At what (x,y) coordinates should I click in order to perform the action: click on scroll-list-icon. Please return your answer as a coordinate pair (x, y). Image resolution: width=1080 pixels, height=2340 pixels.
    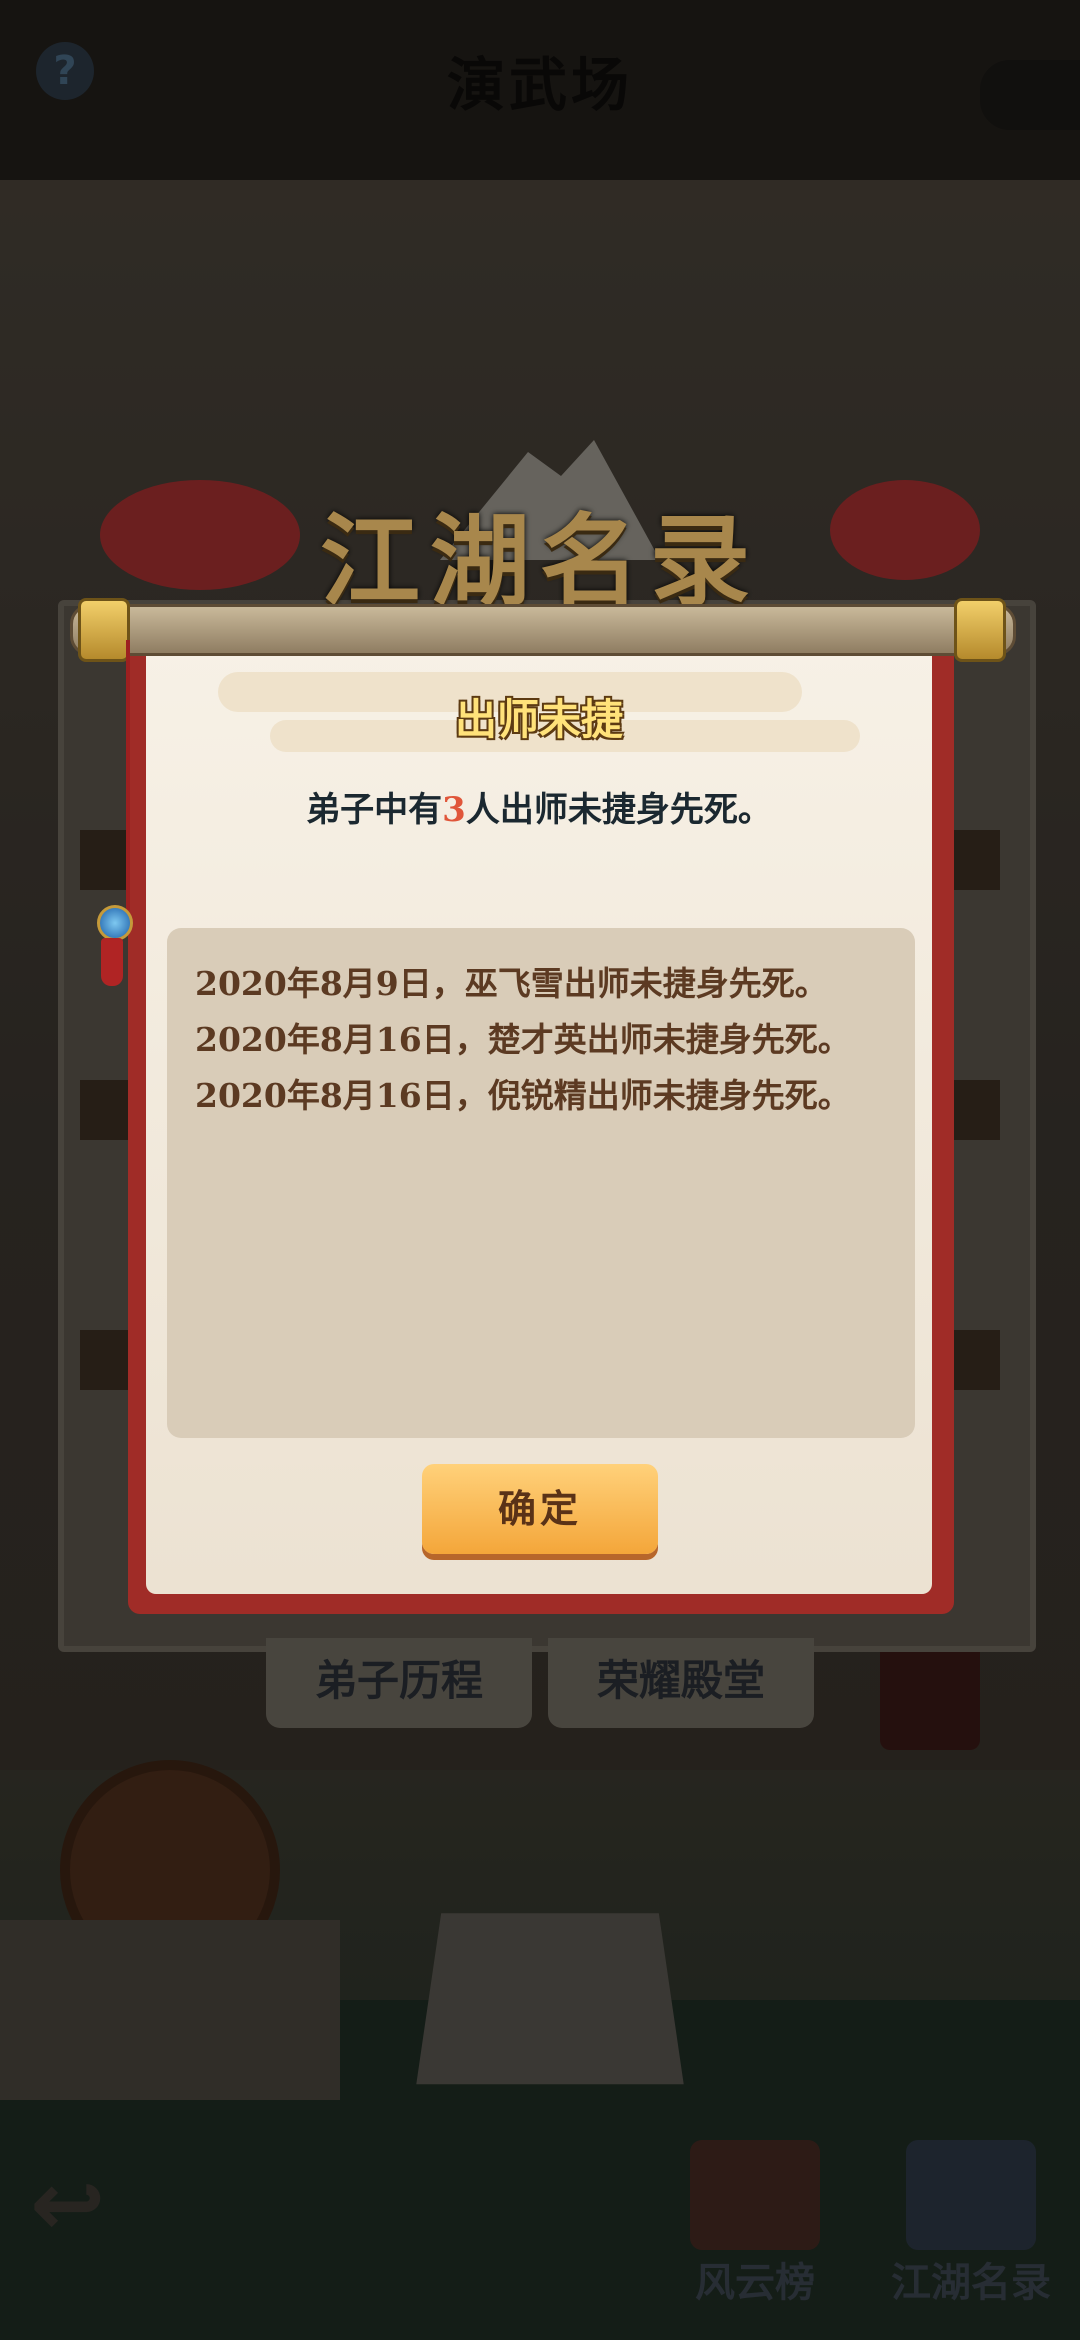
    Looking at the image, I should click on (755, 2195).